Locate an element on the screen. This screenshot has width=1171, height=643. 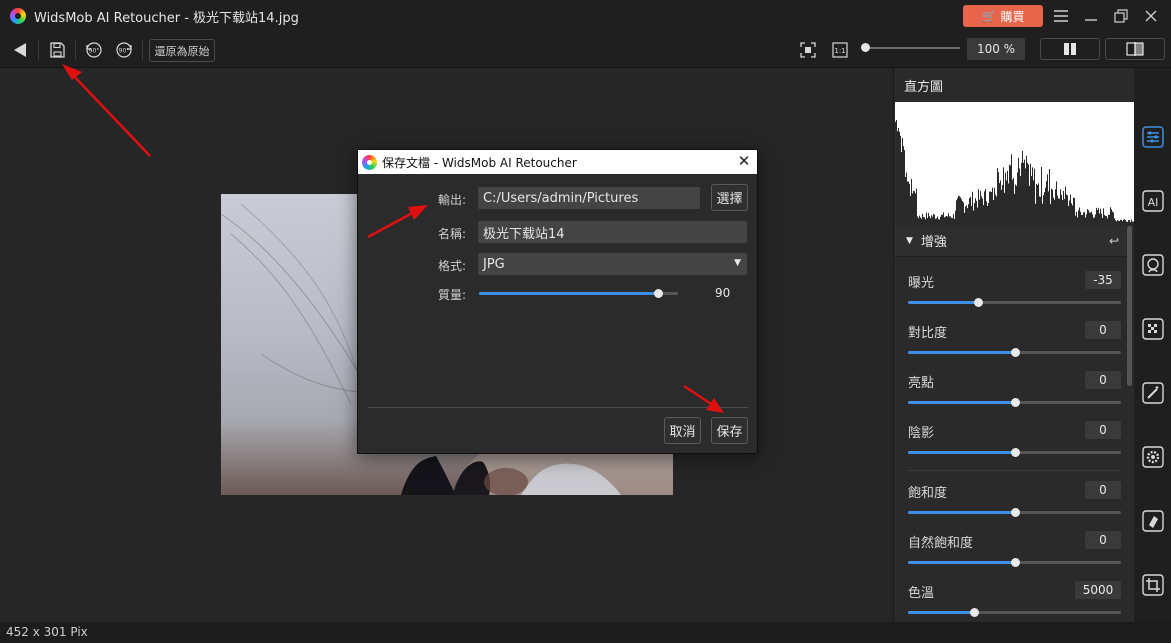
histogram-chart is located at coordinates (1015, 163).